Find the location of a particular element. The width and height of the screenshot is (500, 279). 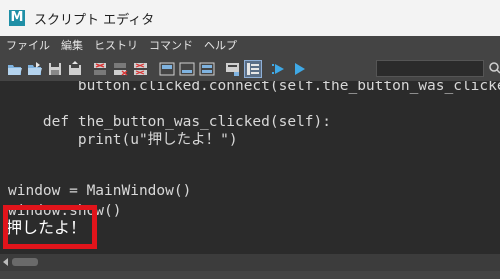

line-numbers-icon is located at coordinates (253, 68).